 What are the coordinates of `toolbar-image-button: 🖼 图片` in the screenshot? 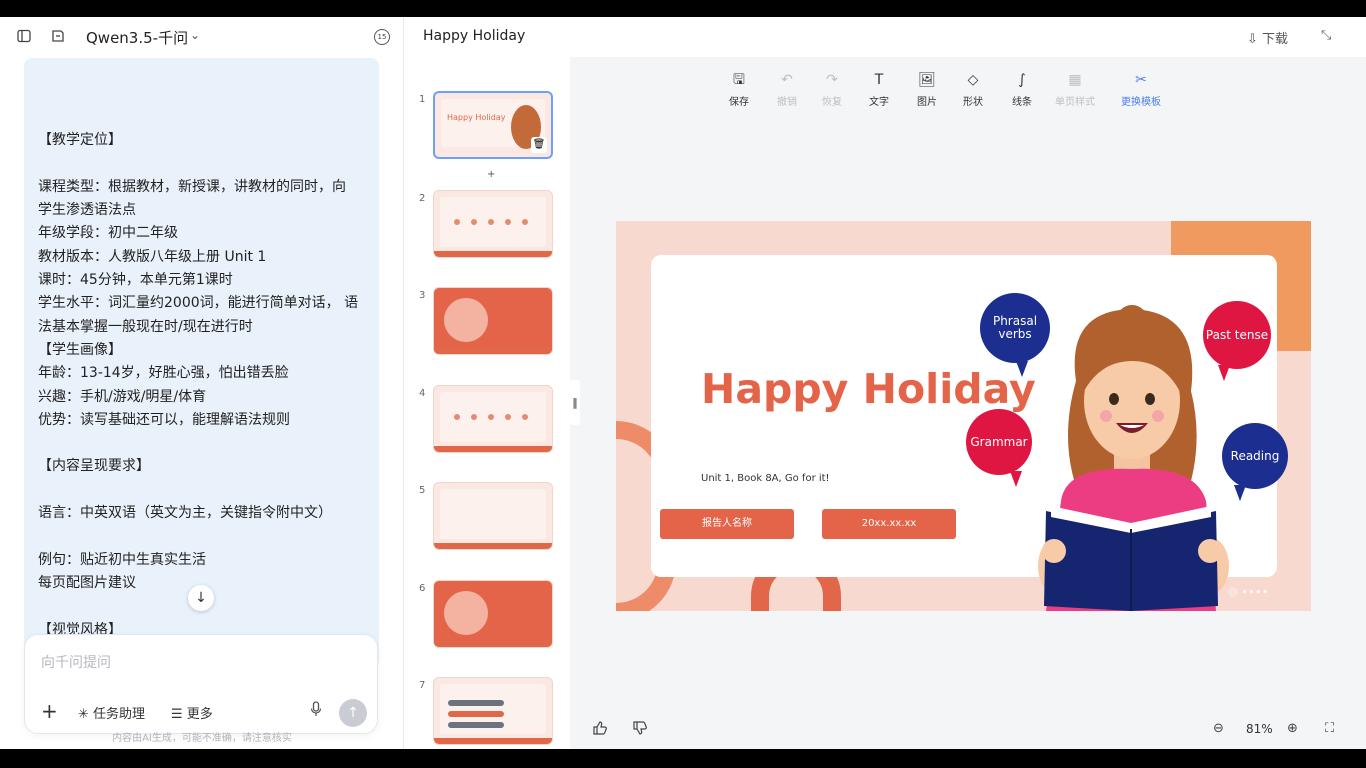 It's located at (927, 89).